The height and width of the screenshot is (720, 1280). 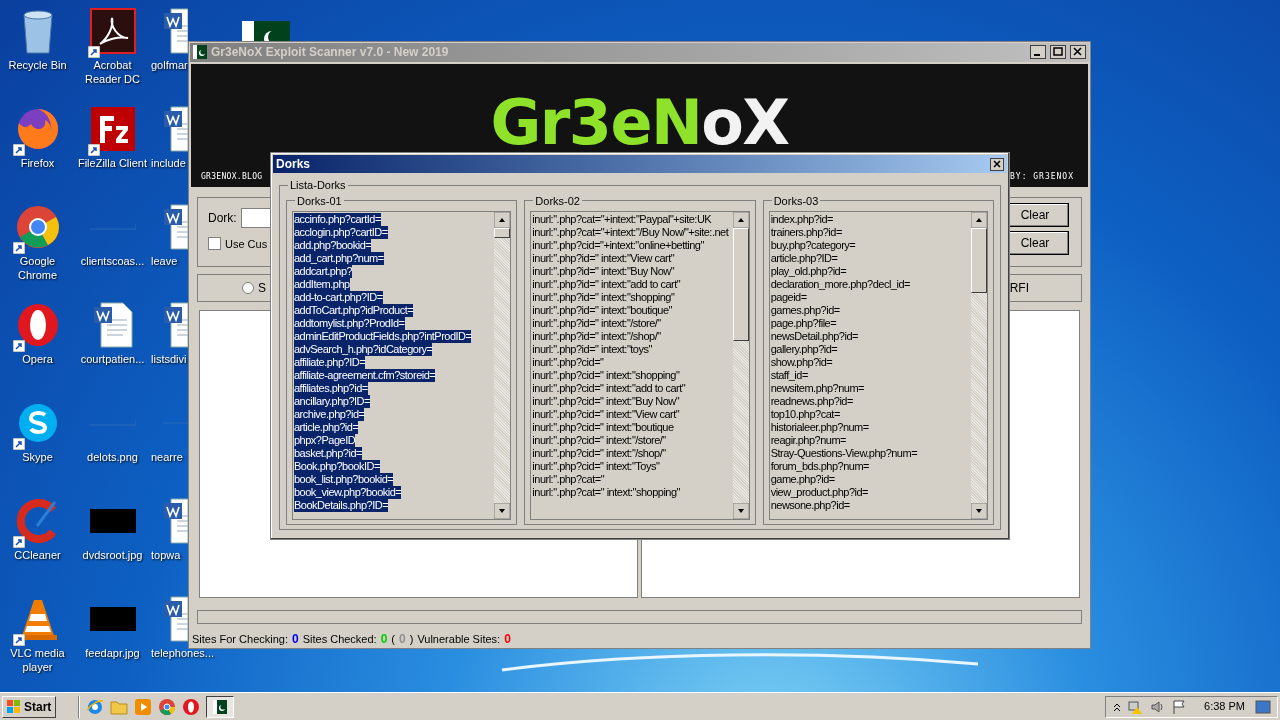 I want to click on dork-entry: book_view.php?bookid=, so click(x=348, y=492).